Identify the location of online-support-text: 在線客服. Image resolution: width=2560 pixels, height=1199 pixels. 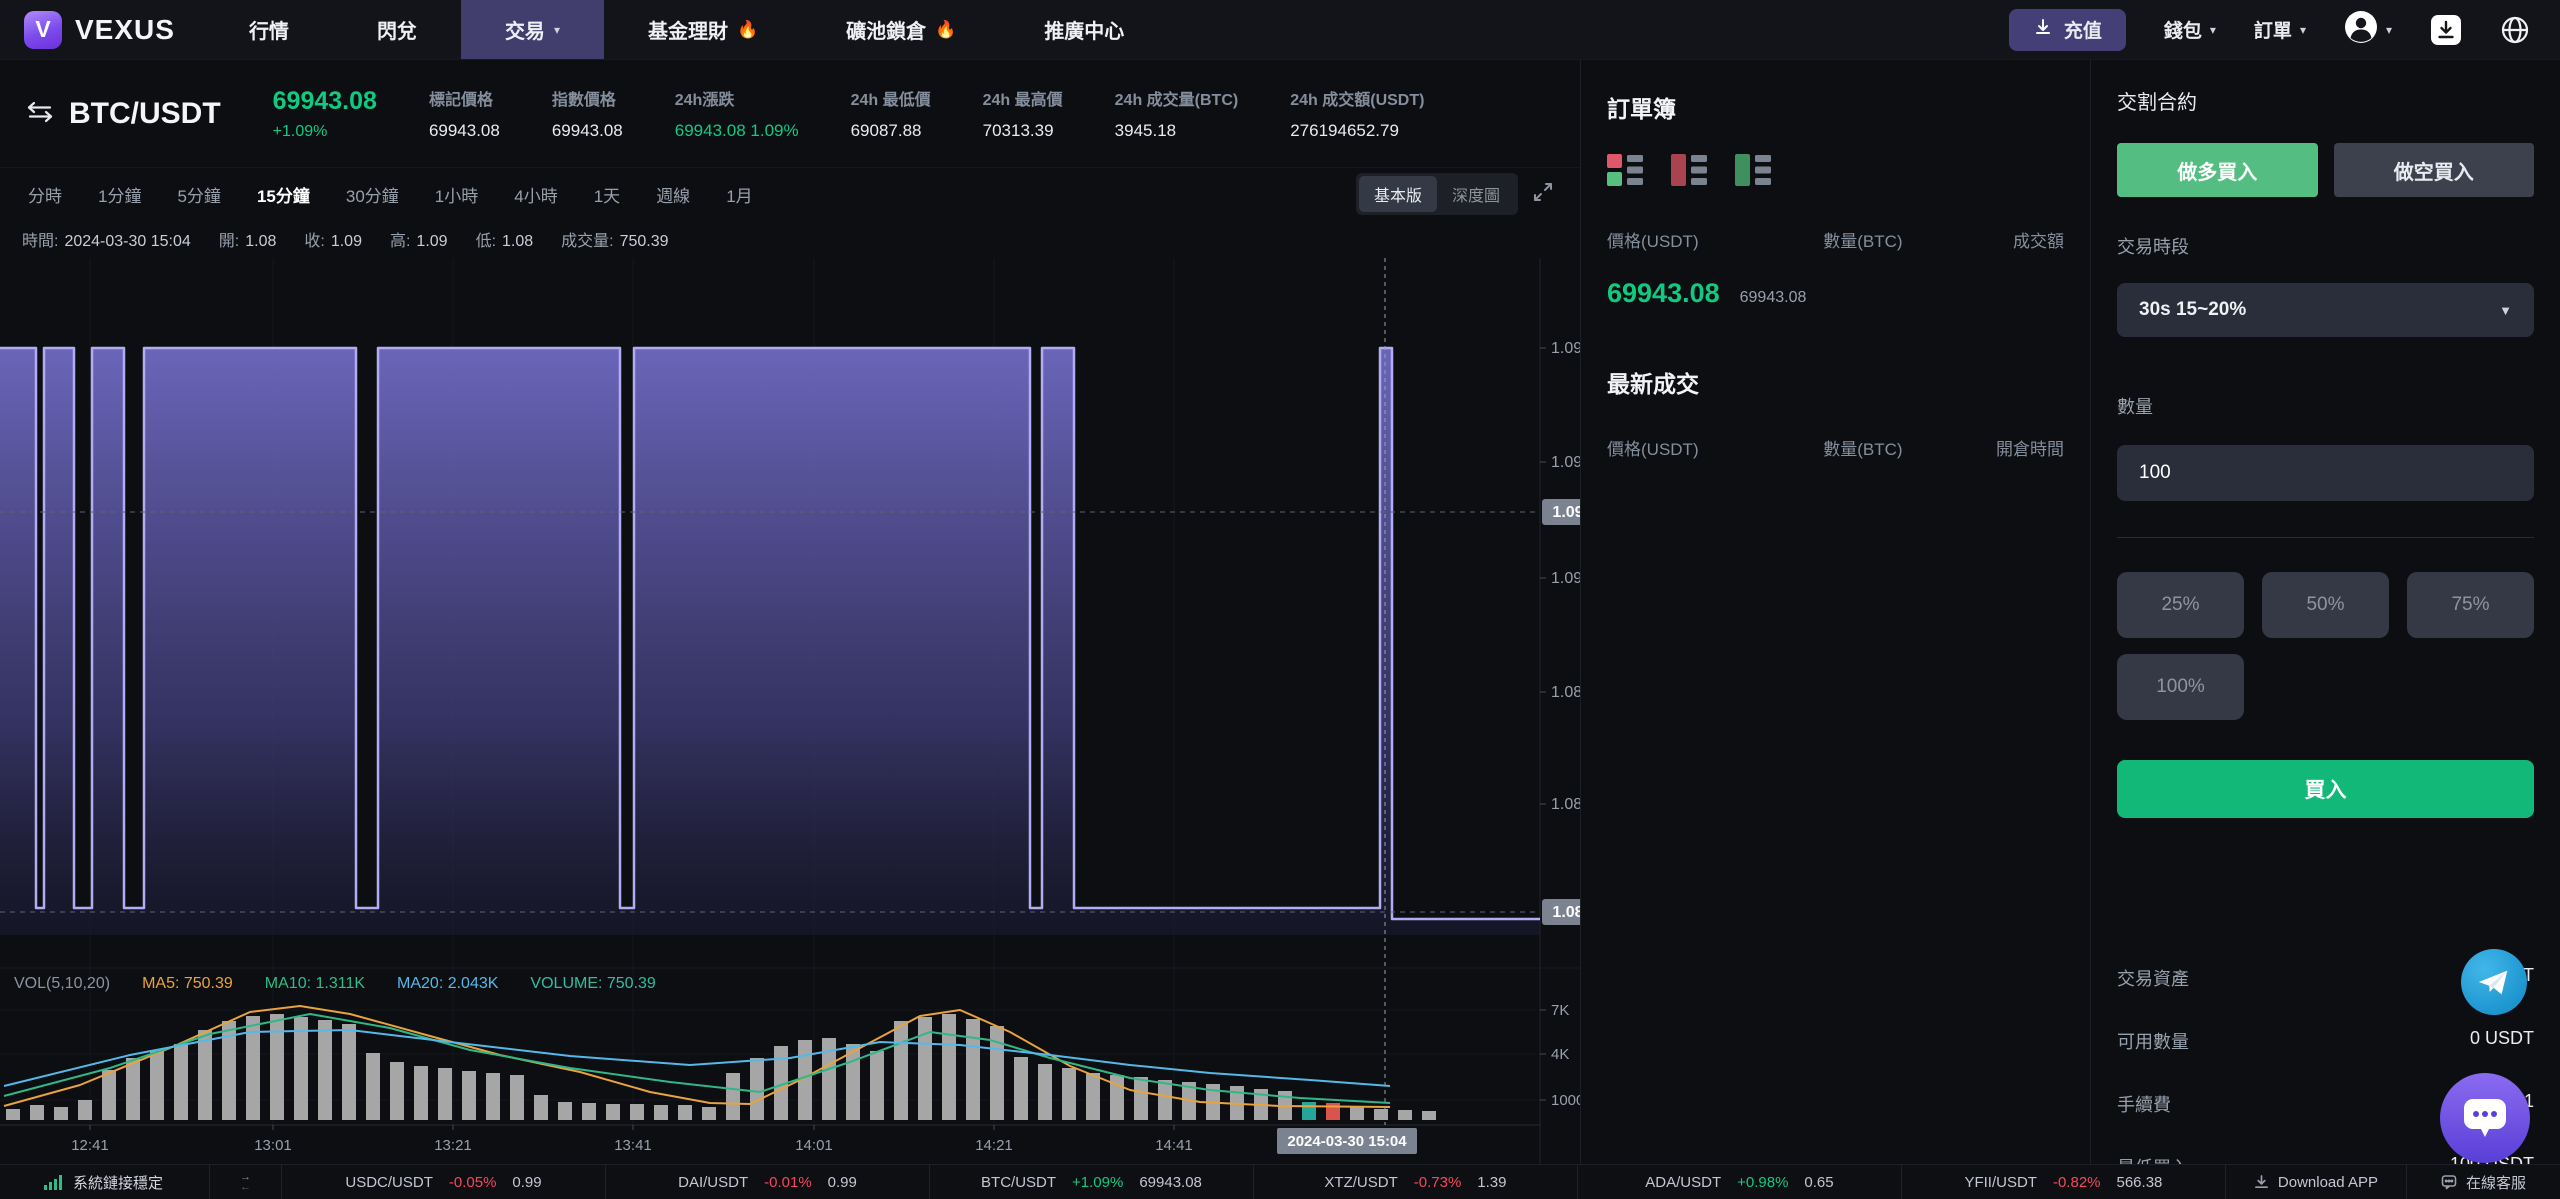
(2495, 1183).